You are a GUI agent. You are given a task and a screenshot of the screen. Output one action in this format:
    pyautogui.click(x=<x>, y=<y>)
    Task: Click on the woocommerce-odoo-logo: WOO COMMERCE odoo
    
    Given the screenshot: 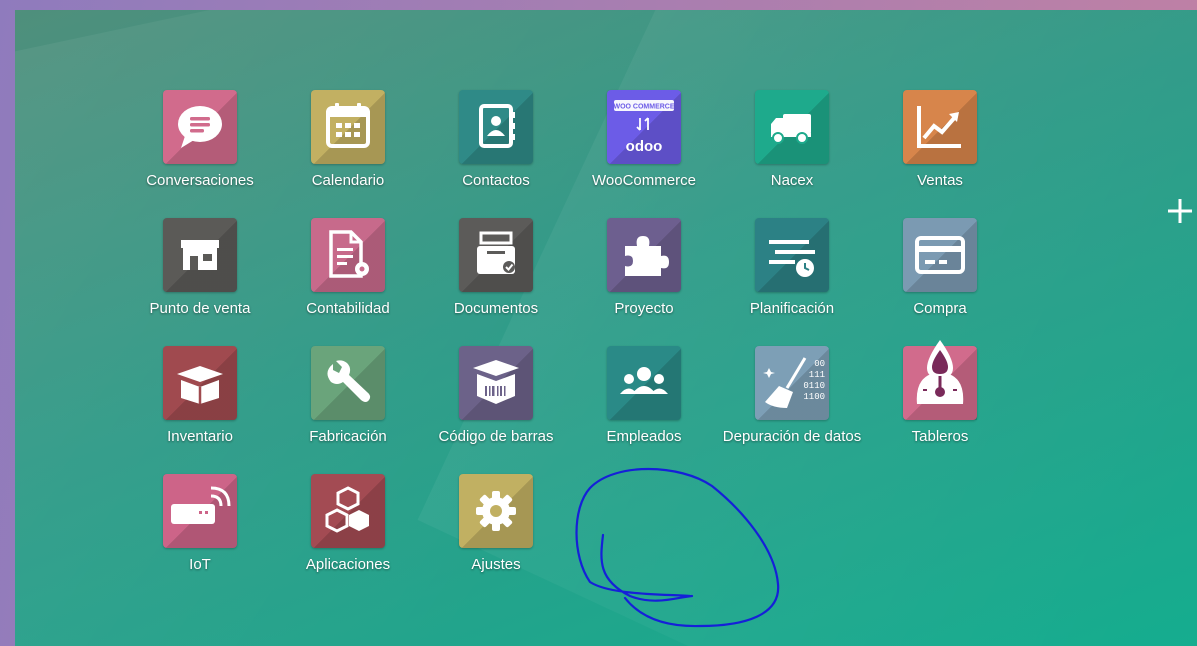 What is the action you would take?
    pyautogui.click(x=644, y=127)
    